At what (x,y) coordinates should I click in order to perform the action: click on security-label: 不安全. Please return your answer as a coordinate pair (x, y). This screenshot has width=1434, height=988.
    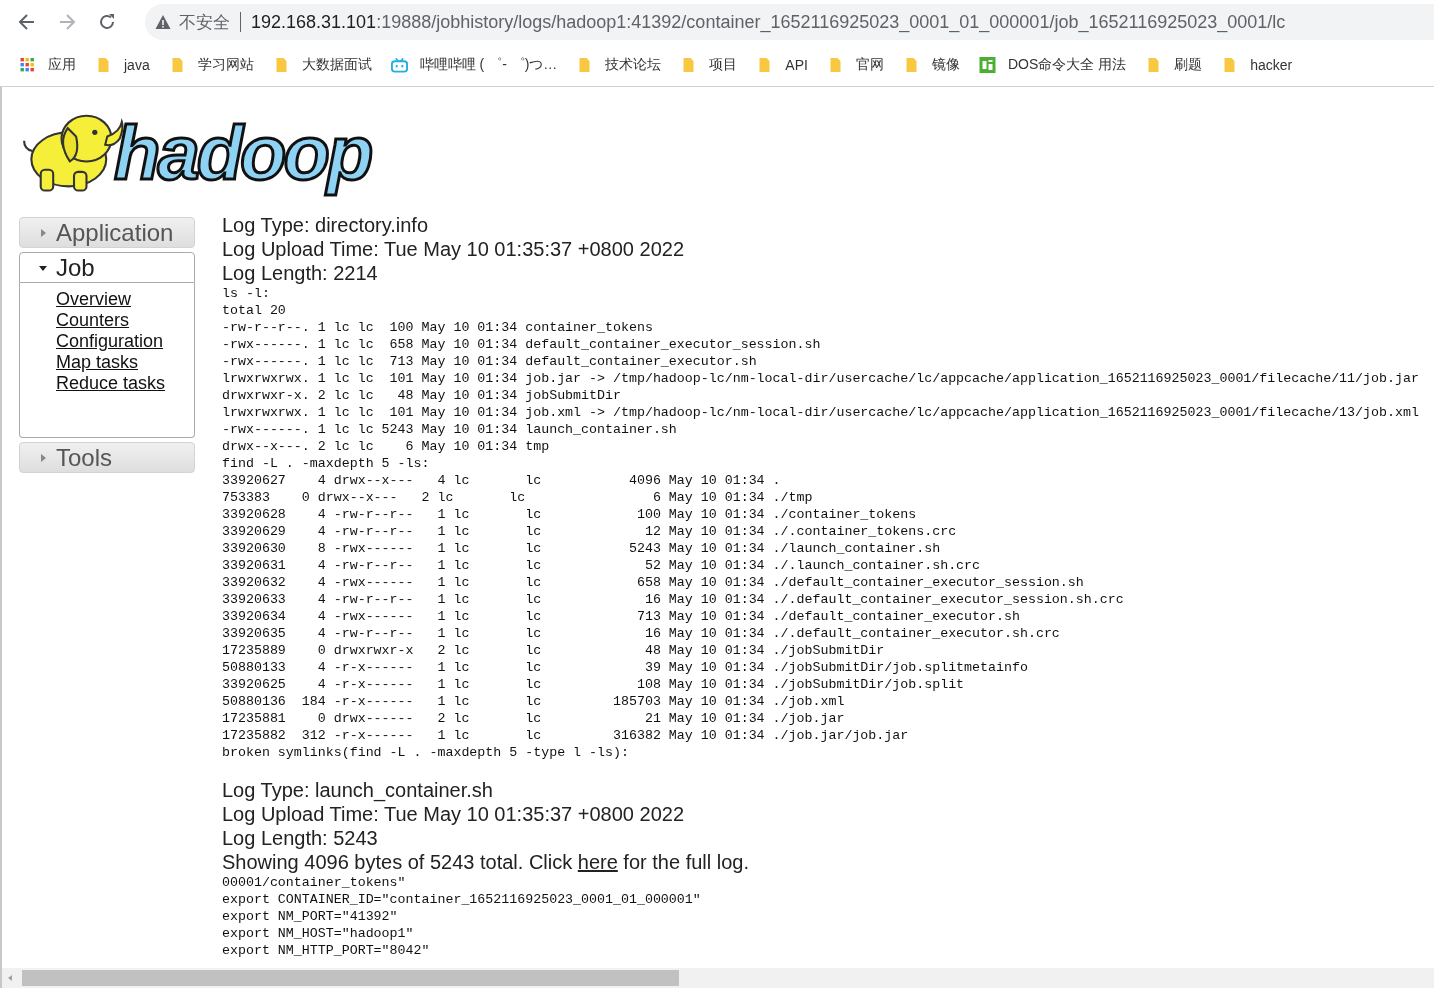
    Looking at the image, I should click on (204, 22).